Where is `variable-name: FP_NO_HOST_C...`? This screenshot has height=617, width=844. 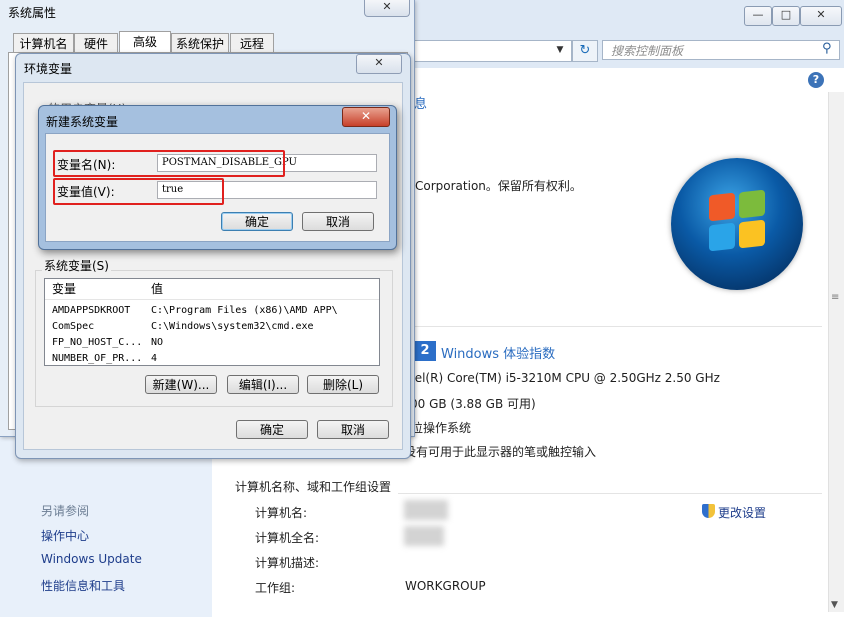 variable-name: FP_NO_HOST_C... is located at coordinates (97, 342).